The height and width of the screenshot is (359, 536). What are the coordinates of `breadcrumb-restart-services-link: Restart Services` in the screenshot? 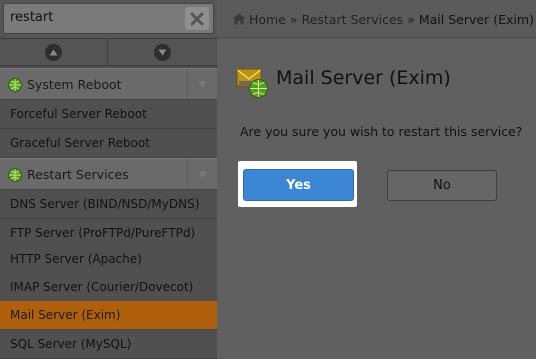 It's located at (353, 19).